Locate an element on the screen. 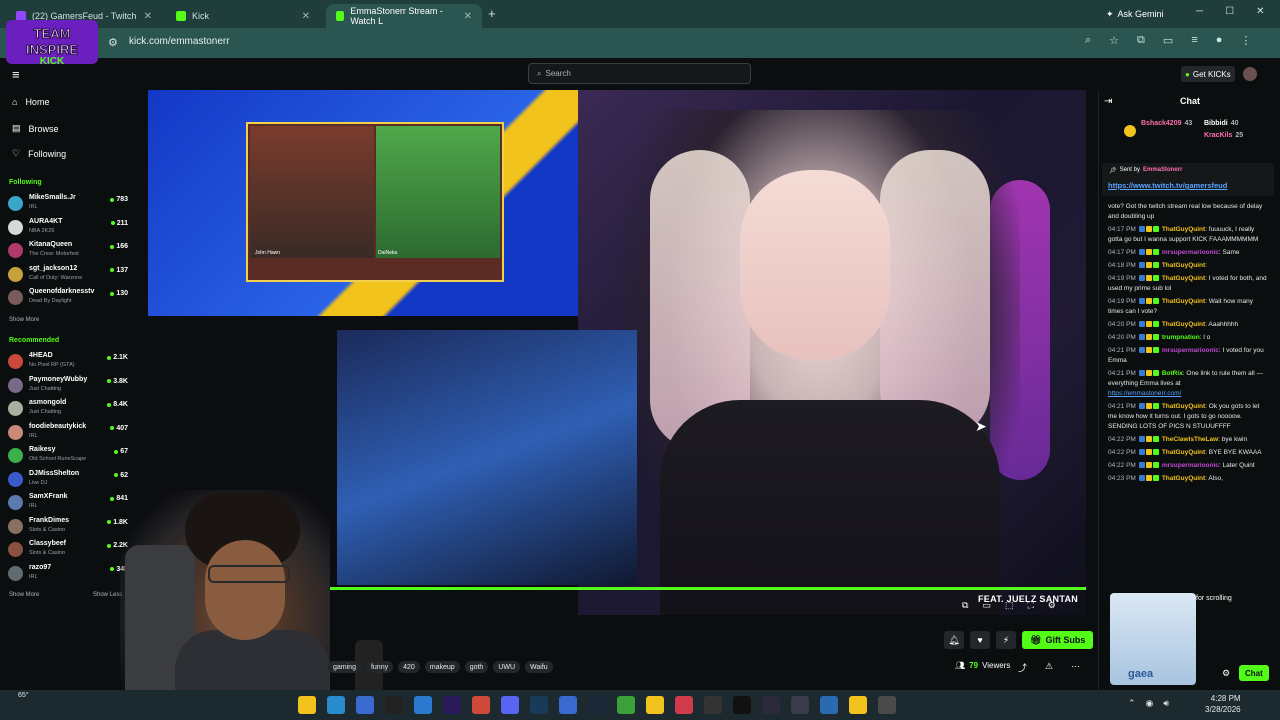 Image resolution: width=1280 pixels, height=720 pixels. share-icon: ⤴ is located at coordinates (1022, 667).